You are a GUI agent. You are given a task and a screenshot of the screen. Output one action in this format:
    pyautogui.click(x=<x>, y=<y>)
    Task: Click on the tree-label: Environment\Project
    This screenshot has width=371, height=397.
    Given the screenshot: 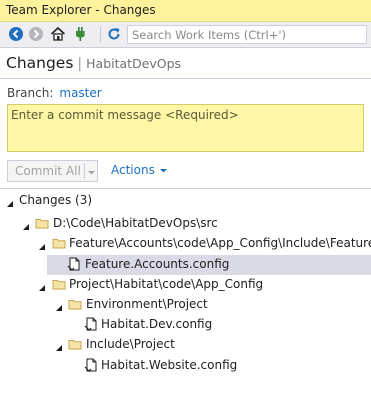 What is the action you would take?
    pyautogui.click(x=147, y=304)
    